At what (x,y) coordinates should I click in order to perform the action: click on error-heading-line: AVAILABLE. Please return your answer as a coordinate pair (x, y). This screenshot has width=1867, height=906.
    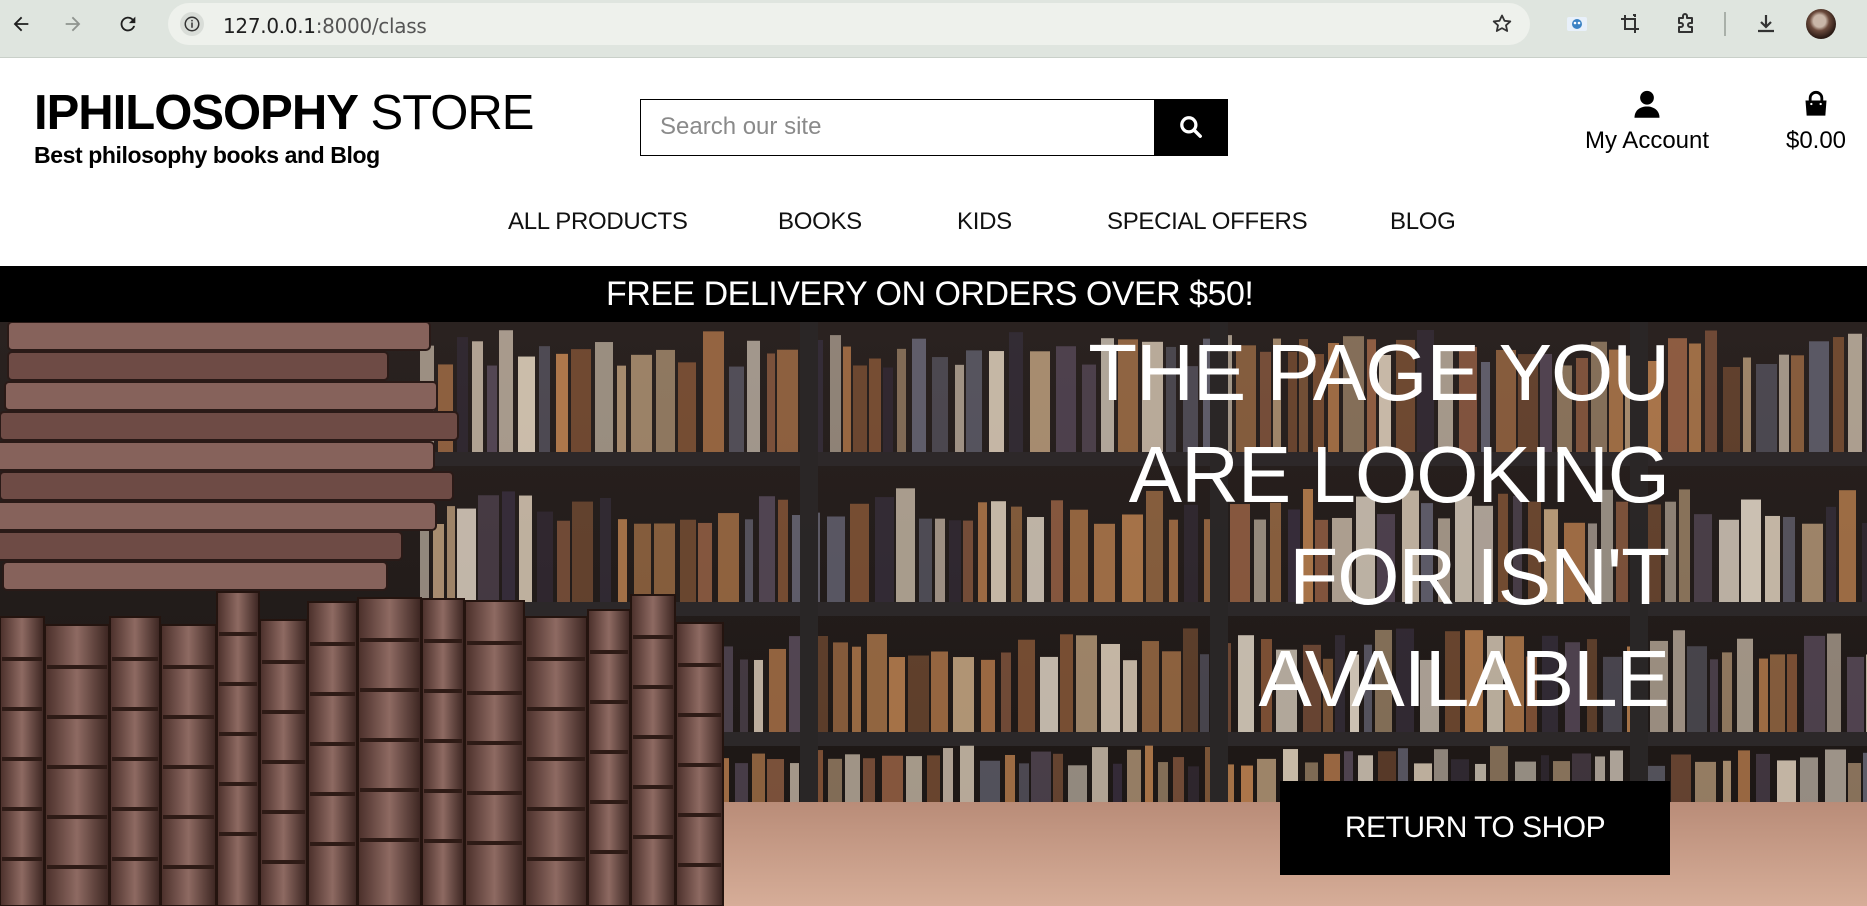
    Looking at the image, I should click on (1464, 678).